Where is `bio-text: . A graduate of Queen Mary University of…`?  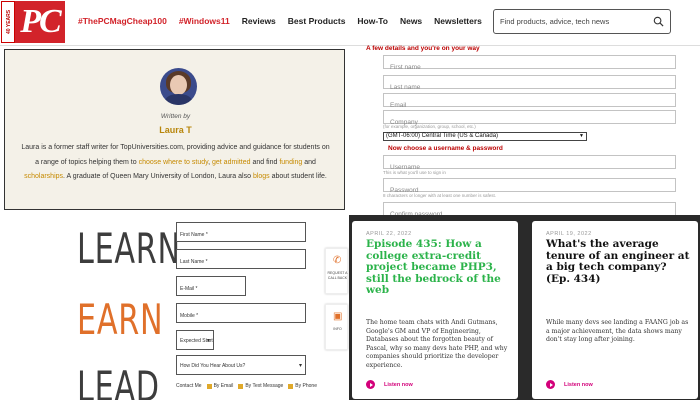 bio-text: . A graduate of Queen Mary University of… is located at coordinates (158, 176).